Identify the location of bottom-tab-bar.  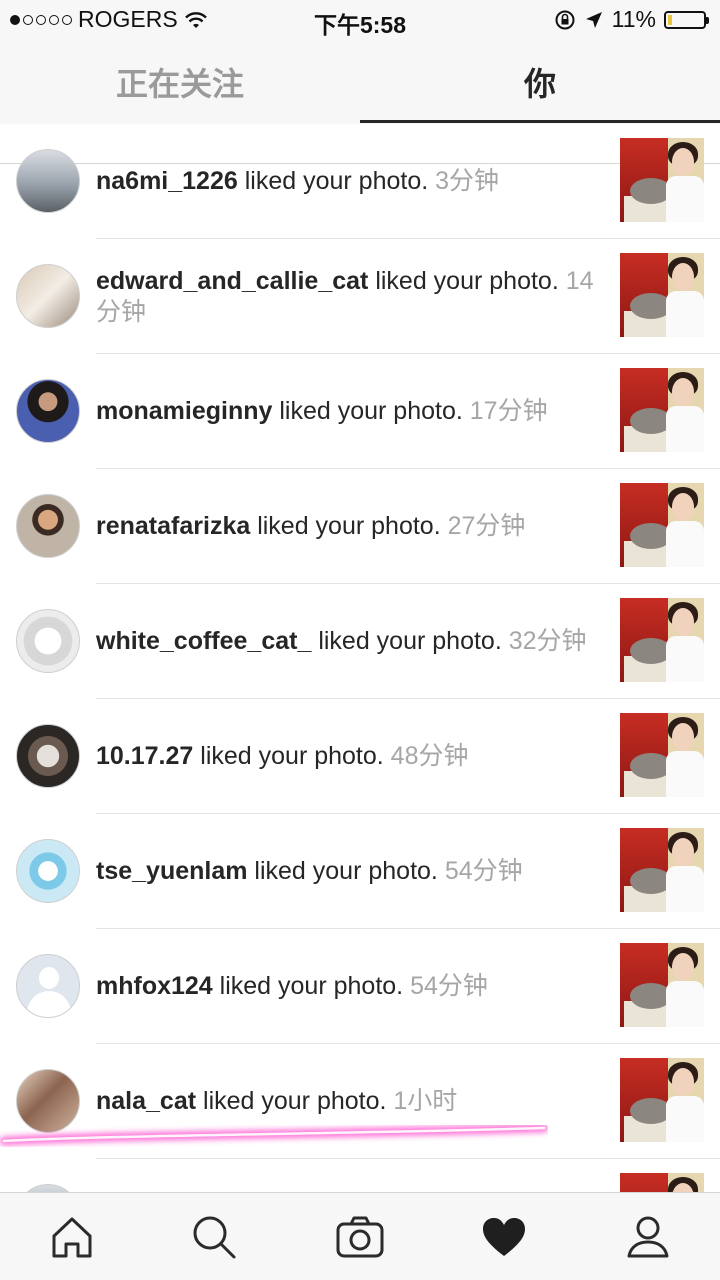
(360, 1236).